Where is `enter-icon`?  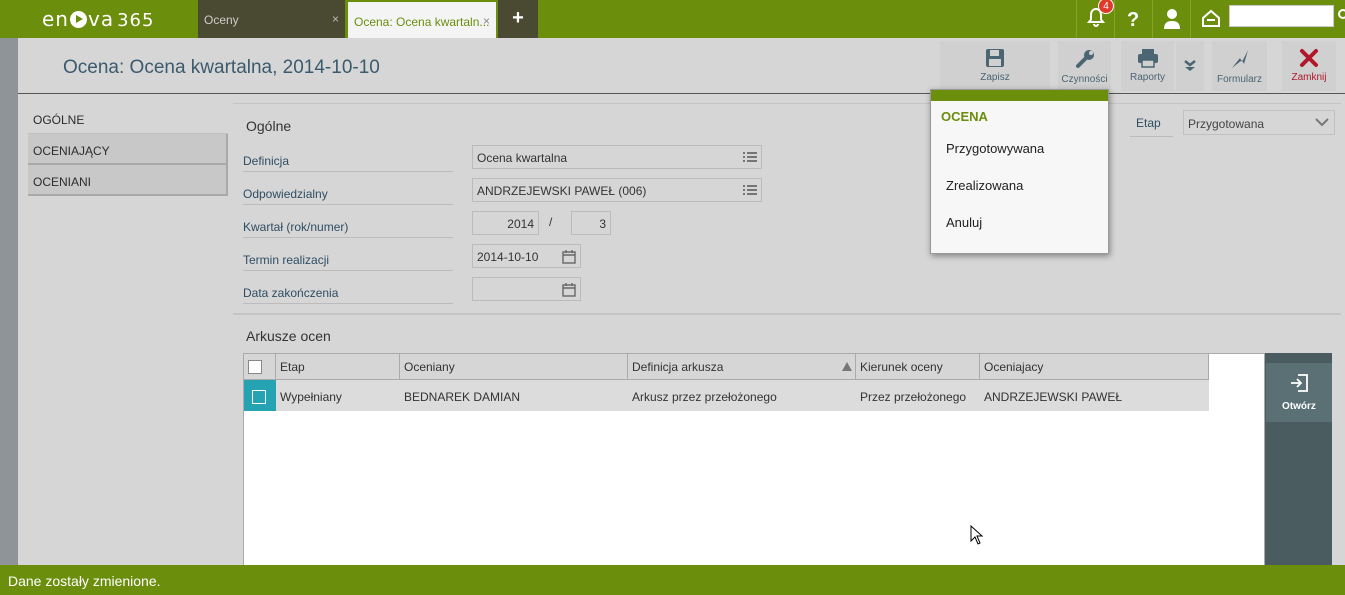 enter-icon is located at coordinates (1299, 383).